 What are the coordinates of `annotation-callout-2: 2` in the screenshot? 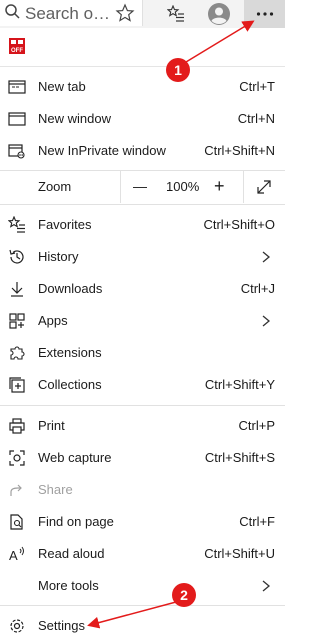 It's located at (184, 595).